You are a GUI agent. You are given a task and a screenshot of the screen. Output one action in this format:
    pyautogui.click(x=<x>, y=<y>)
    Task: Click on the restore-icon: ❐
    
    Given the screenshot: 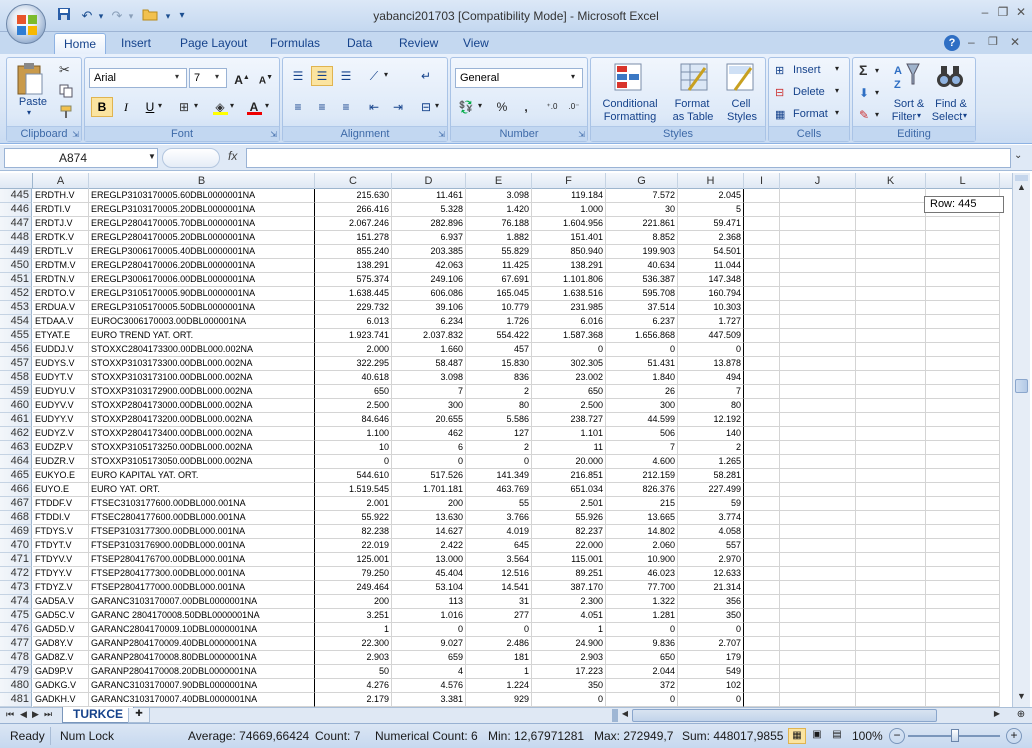 What is the action you would take?
    pyautogui.click(x=1003, y=13)
    